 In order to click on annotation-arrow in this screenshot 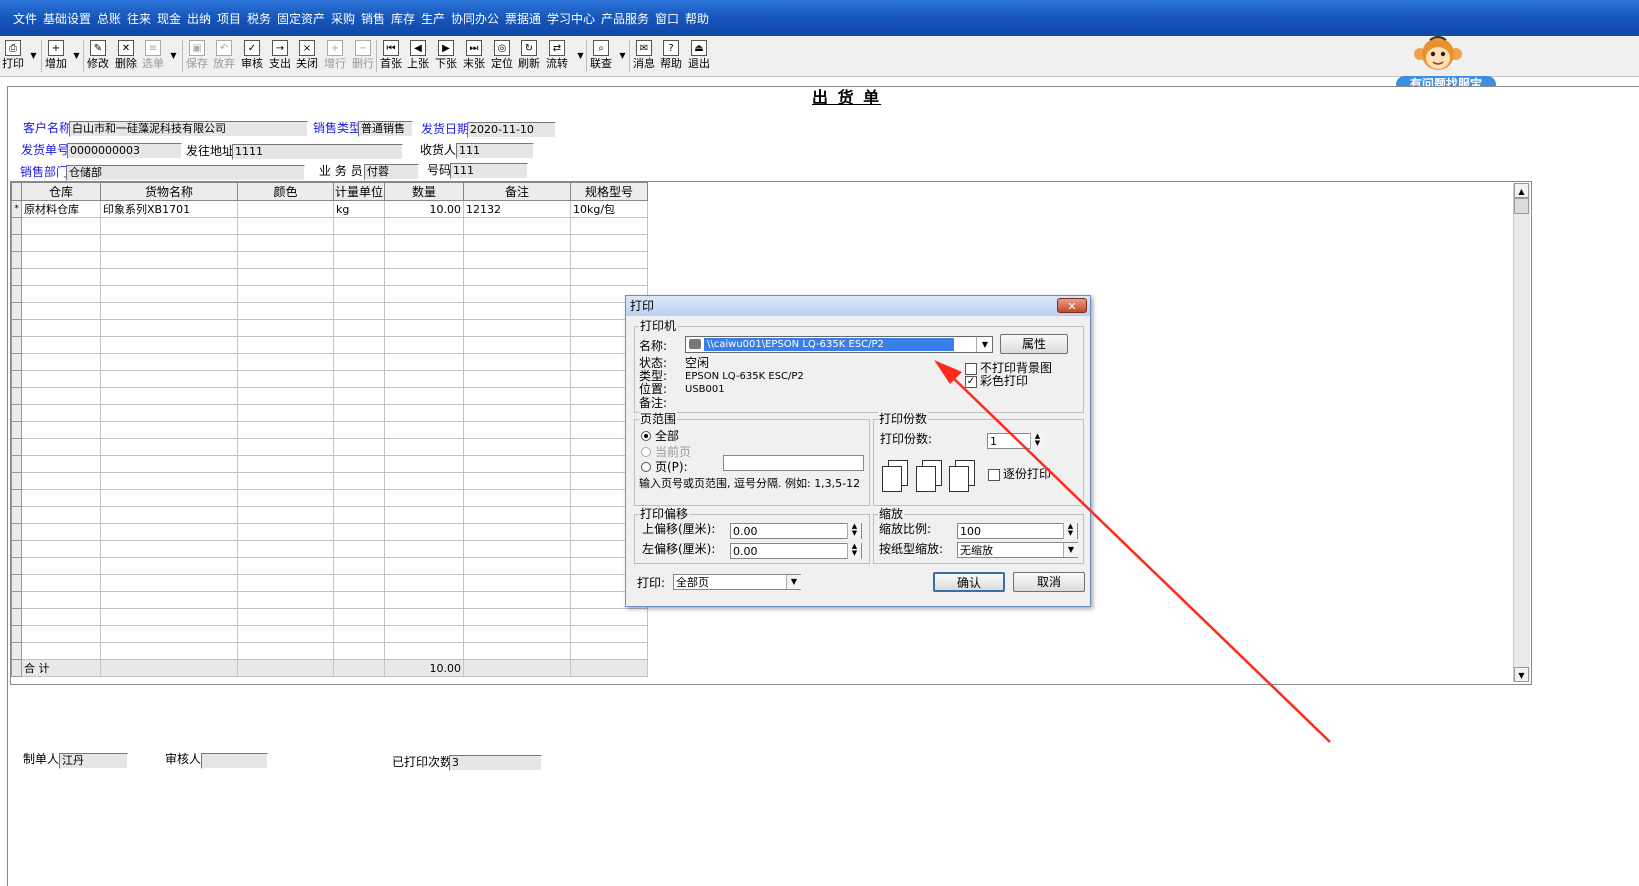, I will do `click(1132, 551)`.